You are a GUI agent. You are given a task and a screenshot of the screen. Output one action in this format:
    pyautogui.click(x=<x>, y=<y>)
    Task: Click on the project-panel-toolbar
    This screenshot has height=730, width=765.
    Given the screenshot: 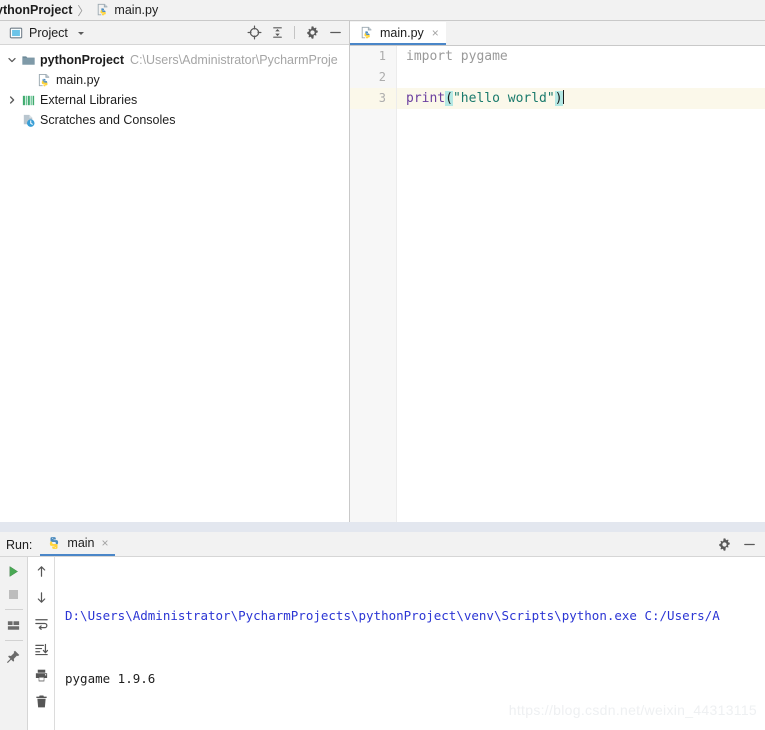 What is the action you would take?
    pyautogui.click(x=294, y=33)
    